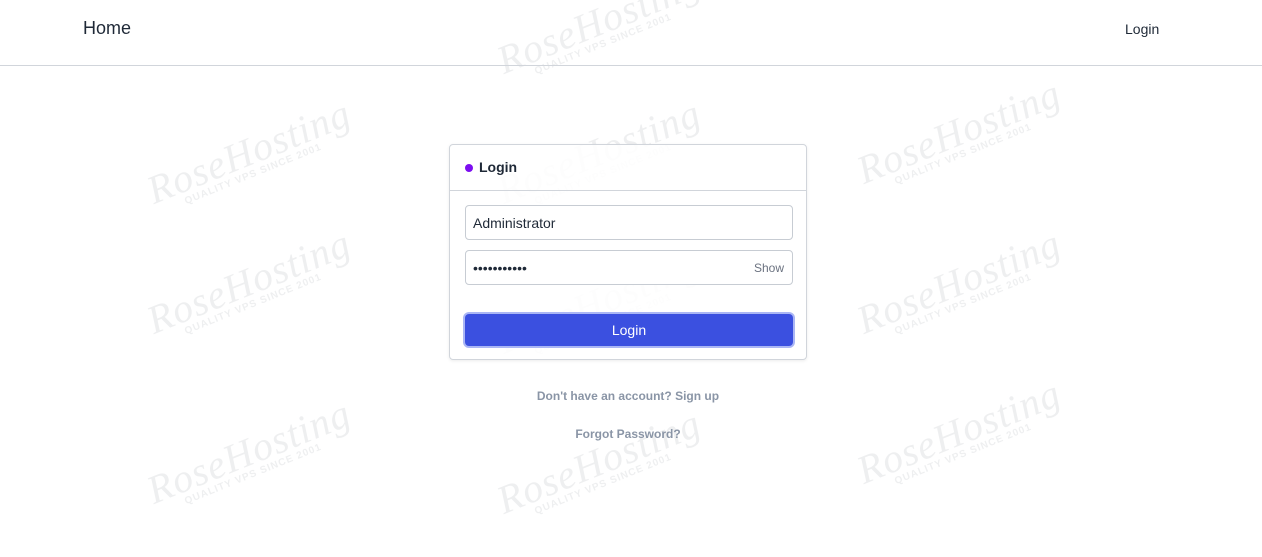 The height and width of the screenshot is (557, 1262). What do you see at coordinates (631, 33) in the screenshot?
I see `top-navbar: Home Login` at bounding box center [631, 33].